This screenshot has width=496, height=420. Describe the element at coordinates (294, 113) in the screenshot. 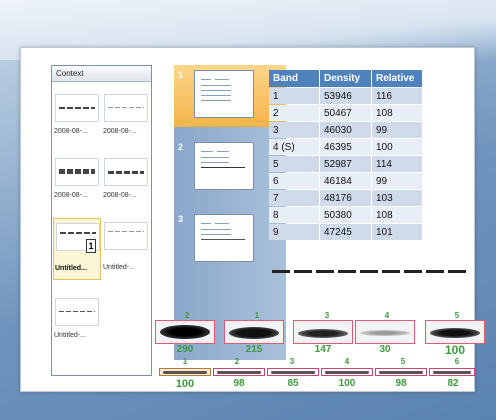

I see `table-cell: 2` at that location.